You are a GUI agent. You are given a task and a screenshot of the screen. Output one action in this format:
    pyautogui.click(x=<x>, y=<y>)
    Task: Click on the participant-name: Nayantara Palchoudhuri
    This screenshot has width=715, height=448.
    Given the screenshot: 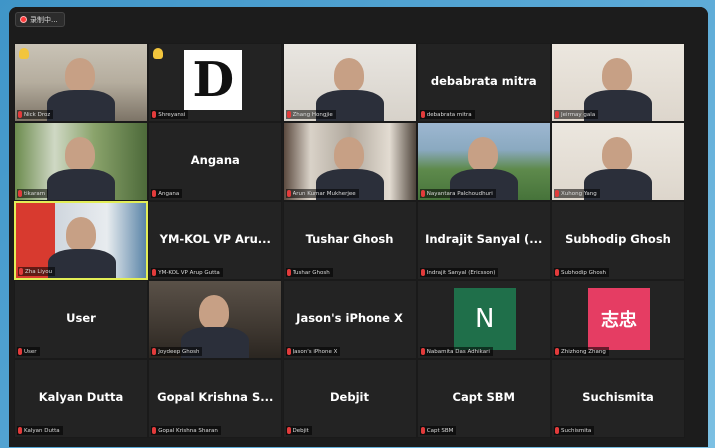 What is the action you would take?
    pyautogui.click(x=459, y=193)
    